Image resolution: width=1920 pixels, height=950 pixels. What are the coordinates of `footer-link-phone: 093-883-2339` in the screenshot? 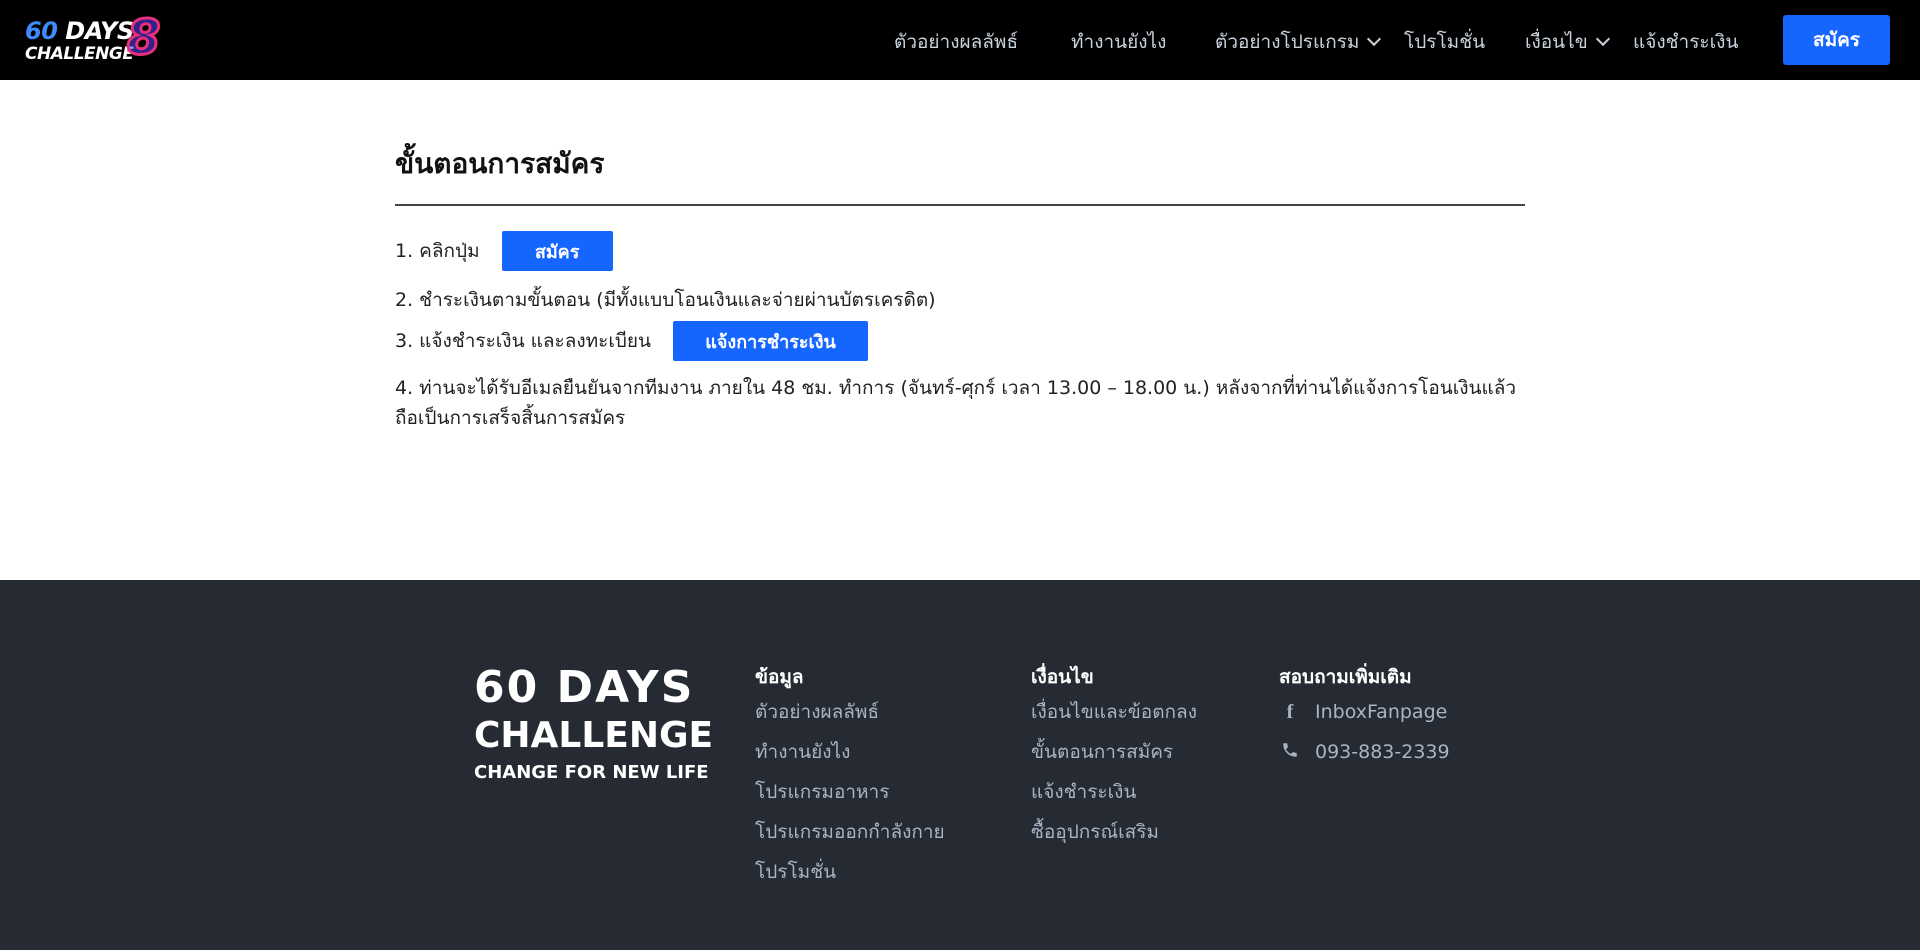 It's located at (1364, 752).